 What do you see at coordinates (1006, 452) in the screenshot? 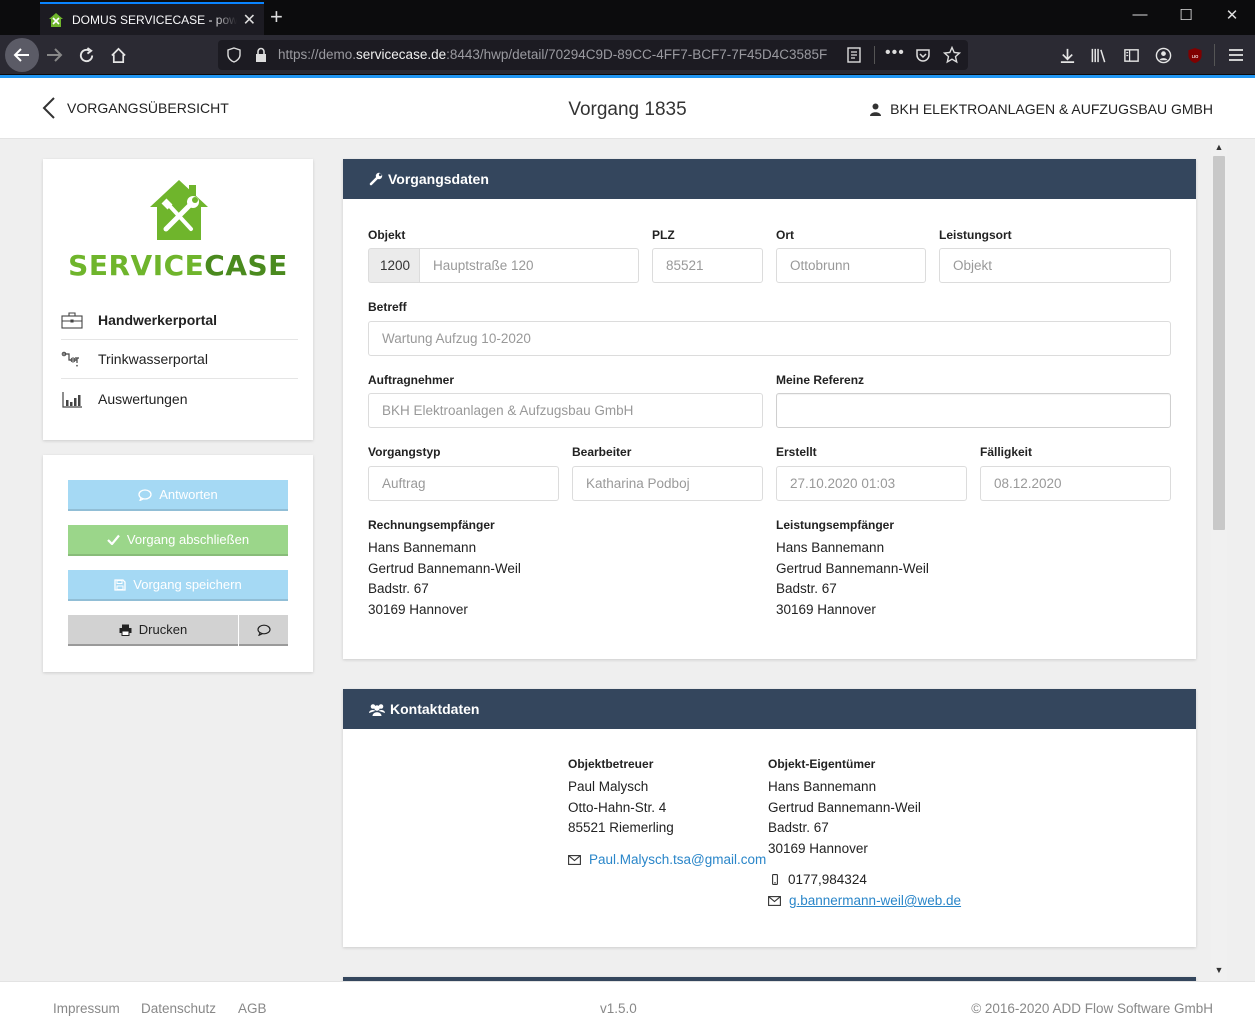
I see `faelligkeit-label: Fälligkeit` at bounding box center [1006, 452].